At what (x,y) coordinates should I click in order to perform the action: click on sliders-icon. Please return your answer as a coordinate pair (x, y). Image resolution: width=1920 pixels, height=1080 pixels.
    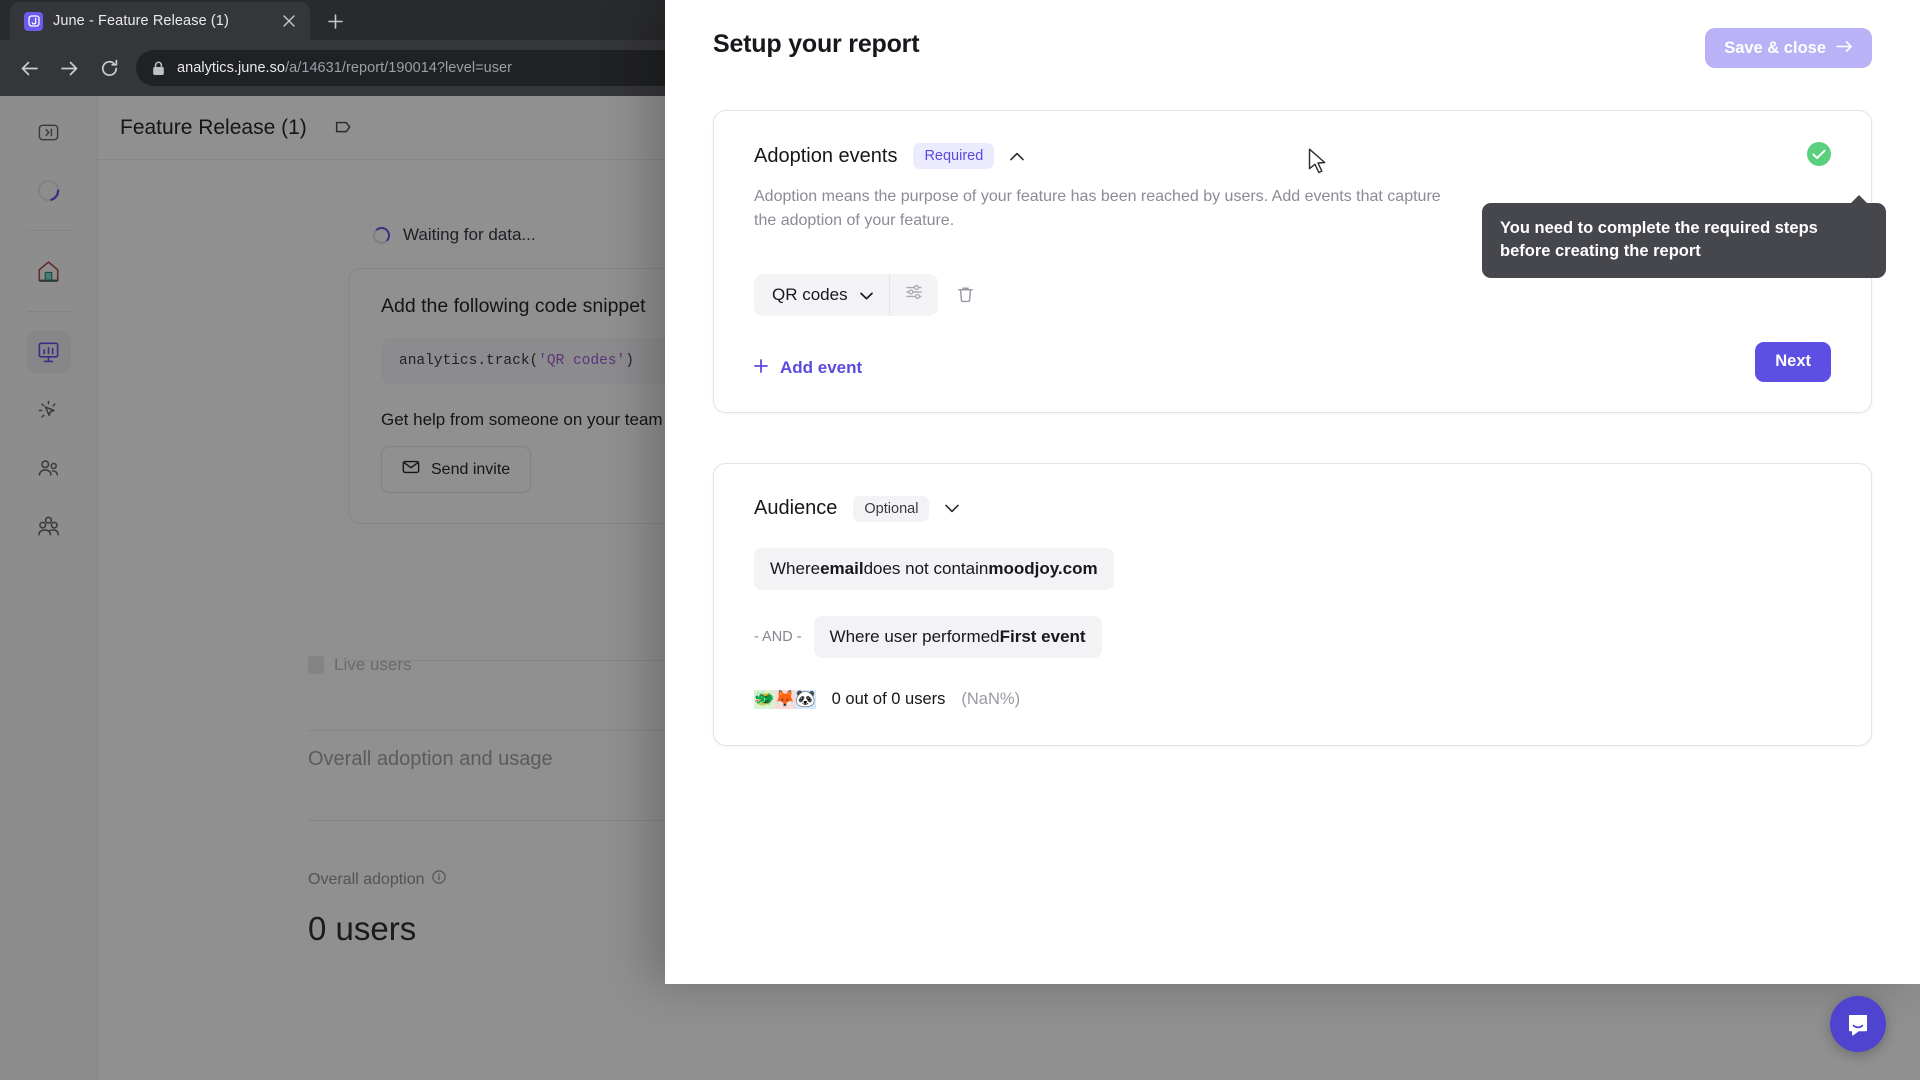
    Looking at the image, I should click on (914, 294).